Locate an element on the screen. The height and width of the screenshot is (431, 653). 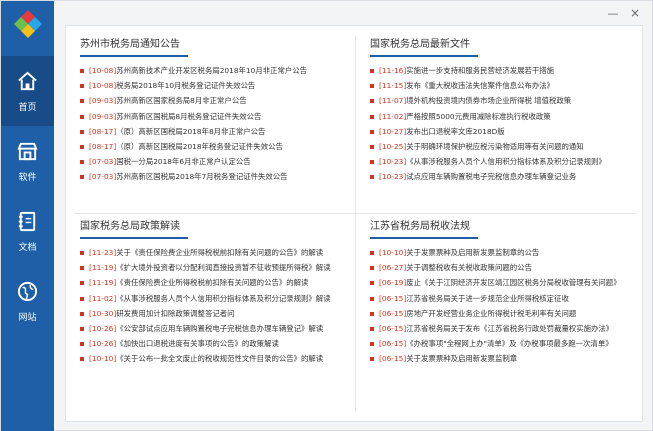
news-title-link: 《从事涉税服务人员个人信用积分指标体系及积分记录规则》 is located at coordinates (506, 161).